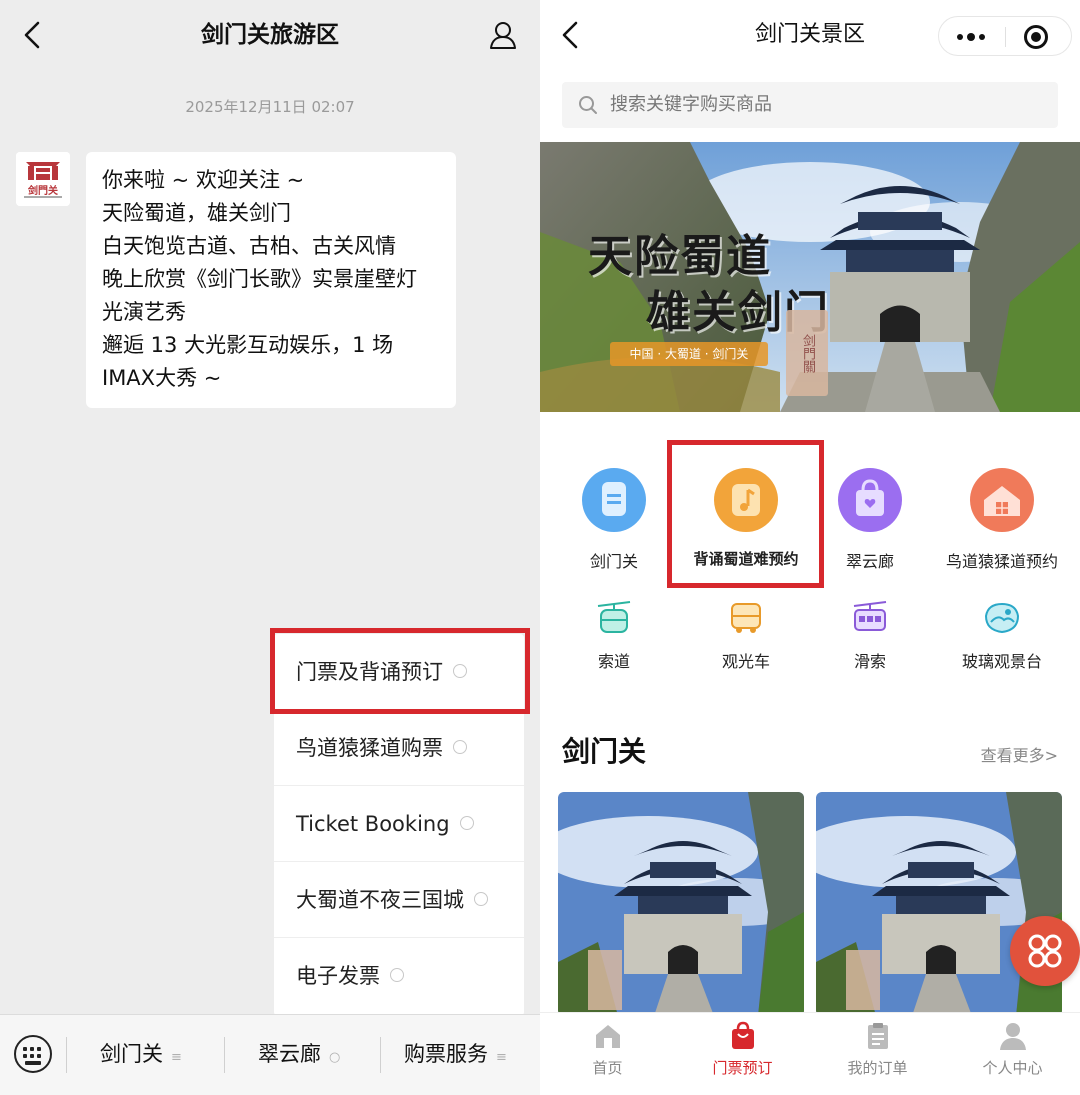  I want to click on menu-tab-label: 购票服务, so click(446, 1054).